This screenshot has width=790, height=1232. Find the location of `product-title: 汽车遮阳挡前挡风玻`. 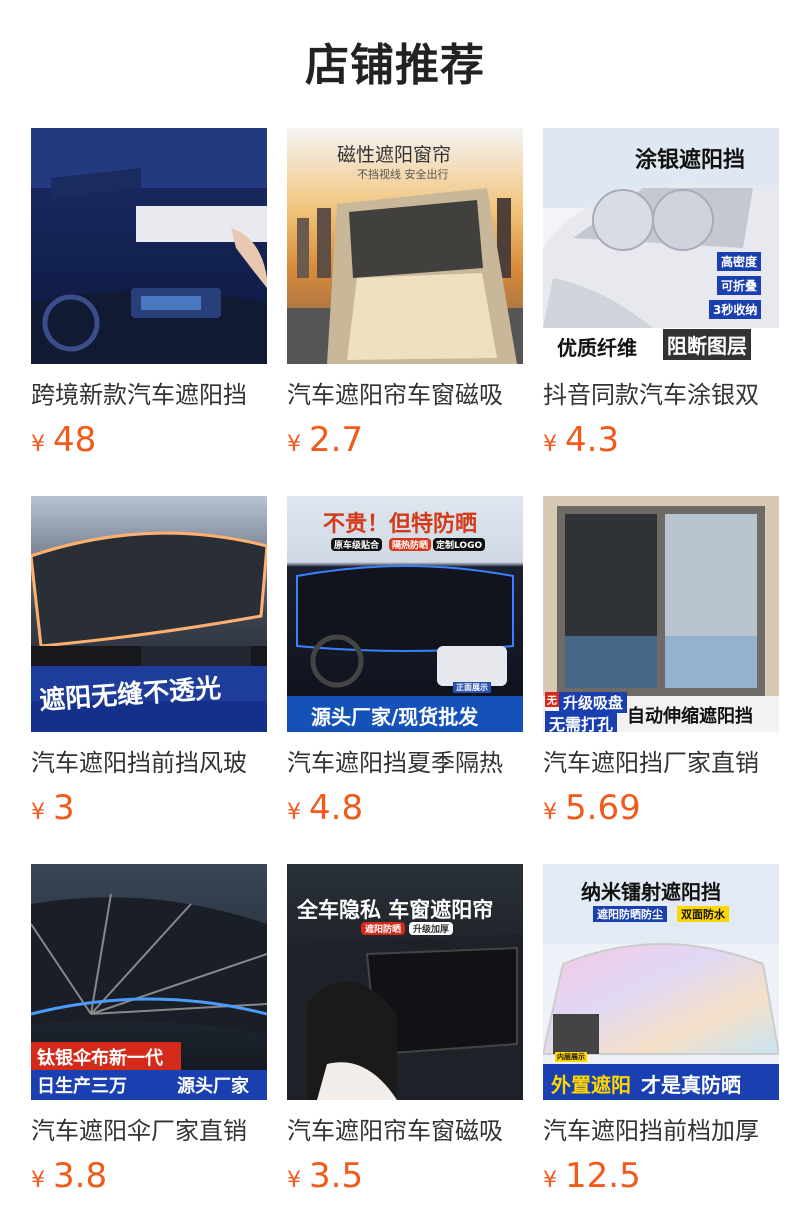

product-title: 汽车遮阳挡前挡风玻 is located at coordinates (149, 763).